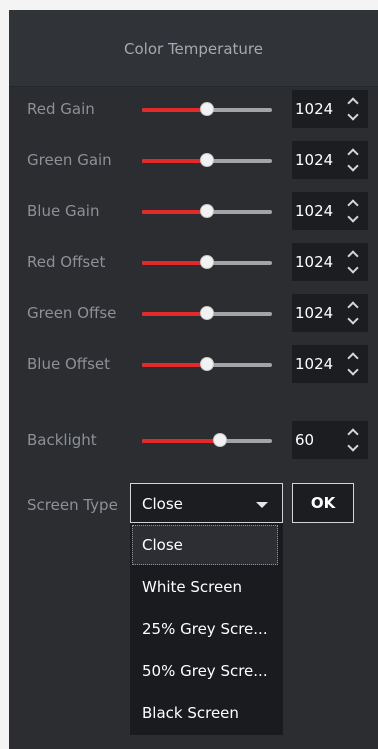  What do you see at coordinates (314, 364) in the screenshot?
I see `blue-offset-value: 1024` at bounding box center [314, 364].